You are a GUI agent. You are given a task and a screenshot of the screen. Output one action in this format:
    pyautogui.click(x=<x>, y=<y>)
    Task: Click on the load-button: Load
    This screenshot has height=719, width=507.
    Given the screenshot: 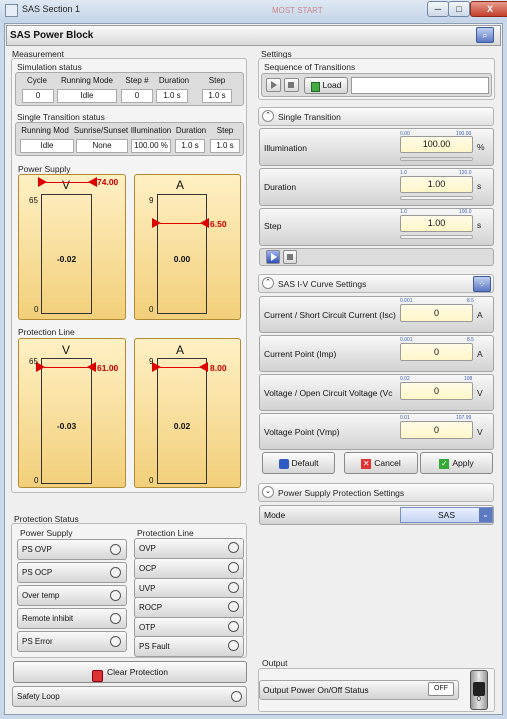 What is the action you would take?
    pyautogui.click(x=326, y=85)
    